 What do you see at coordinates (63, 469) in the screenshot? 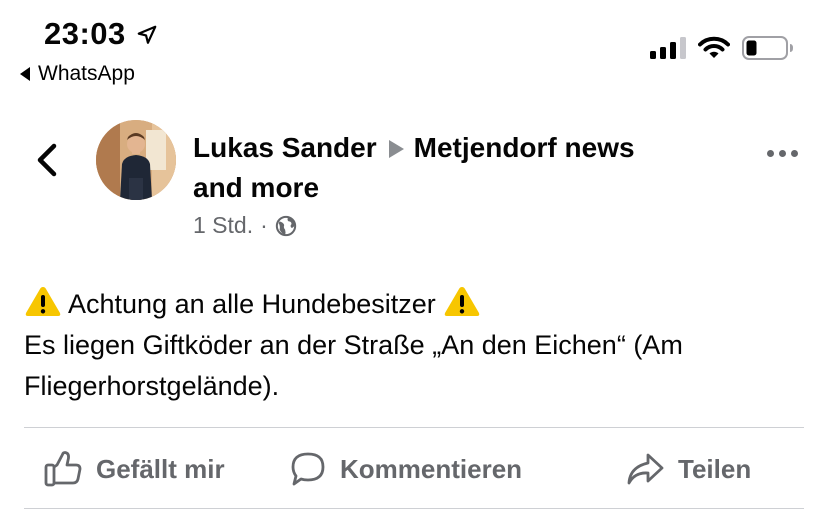
I see `like-icon` at bounding box center [63, 469].